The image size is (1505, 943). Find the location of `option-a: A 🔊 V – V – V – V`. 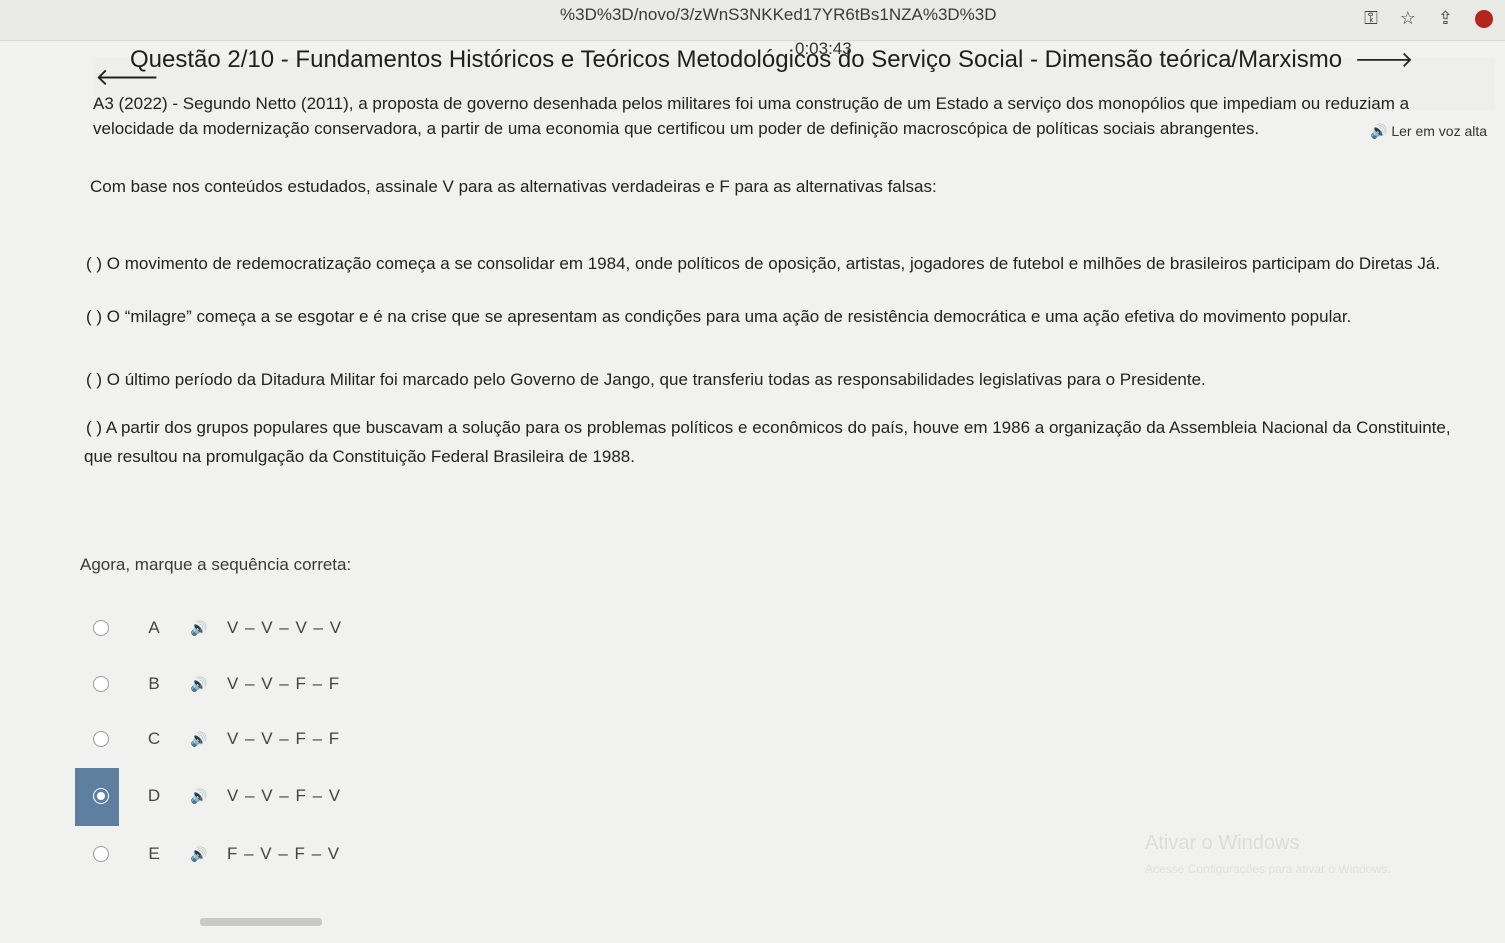

option-a: A 🔊 V – V – V – V is located at coordinates (575, 628).